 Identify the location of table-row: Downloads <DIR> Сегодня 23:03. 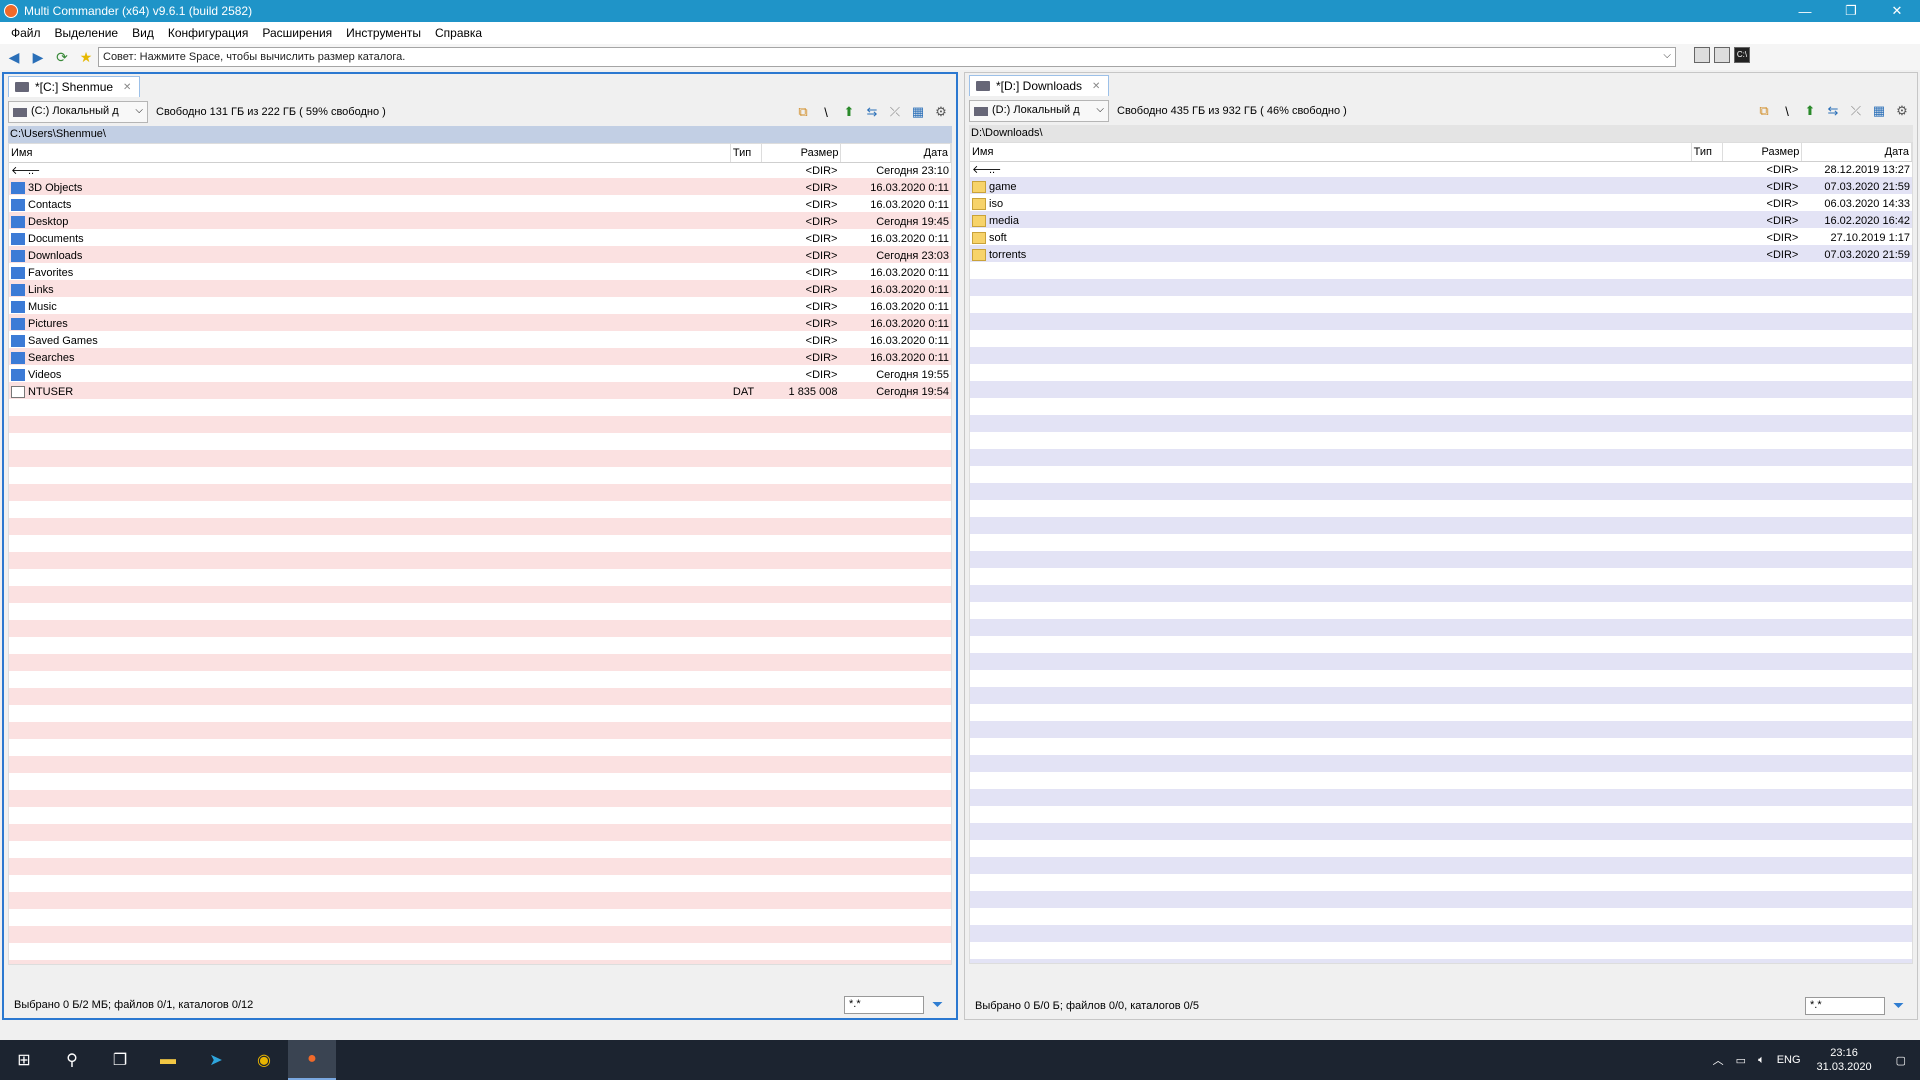
(480, 256).